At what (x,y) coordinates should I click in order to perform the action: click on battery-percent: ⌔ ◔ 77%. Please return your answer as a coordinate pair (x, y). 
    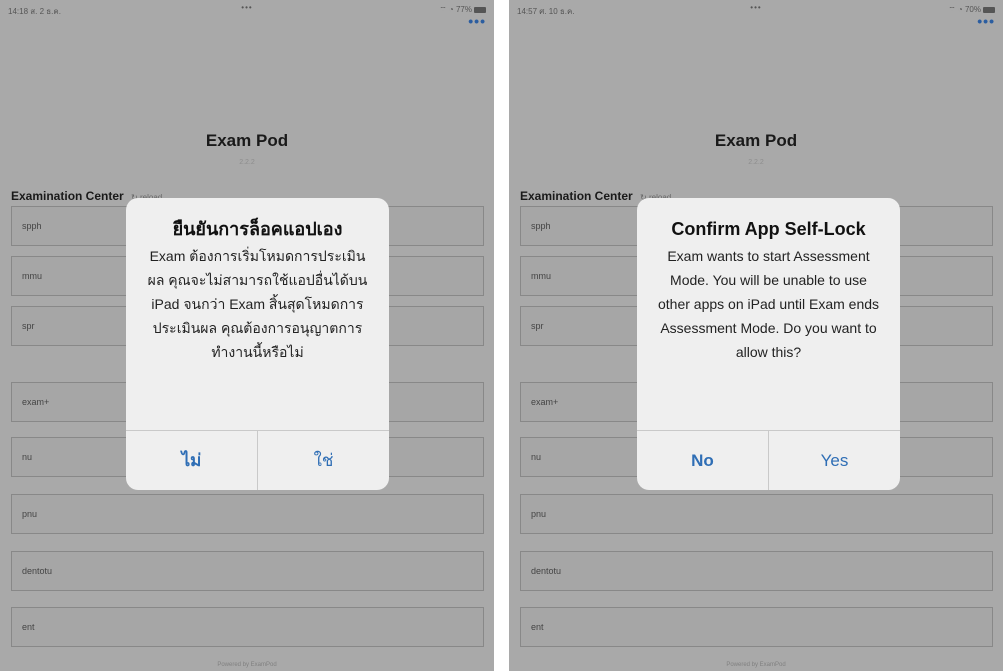
    Looking at the image, I should click on (455, 9).